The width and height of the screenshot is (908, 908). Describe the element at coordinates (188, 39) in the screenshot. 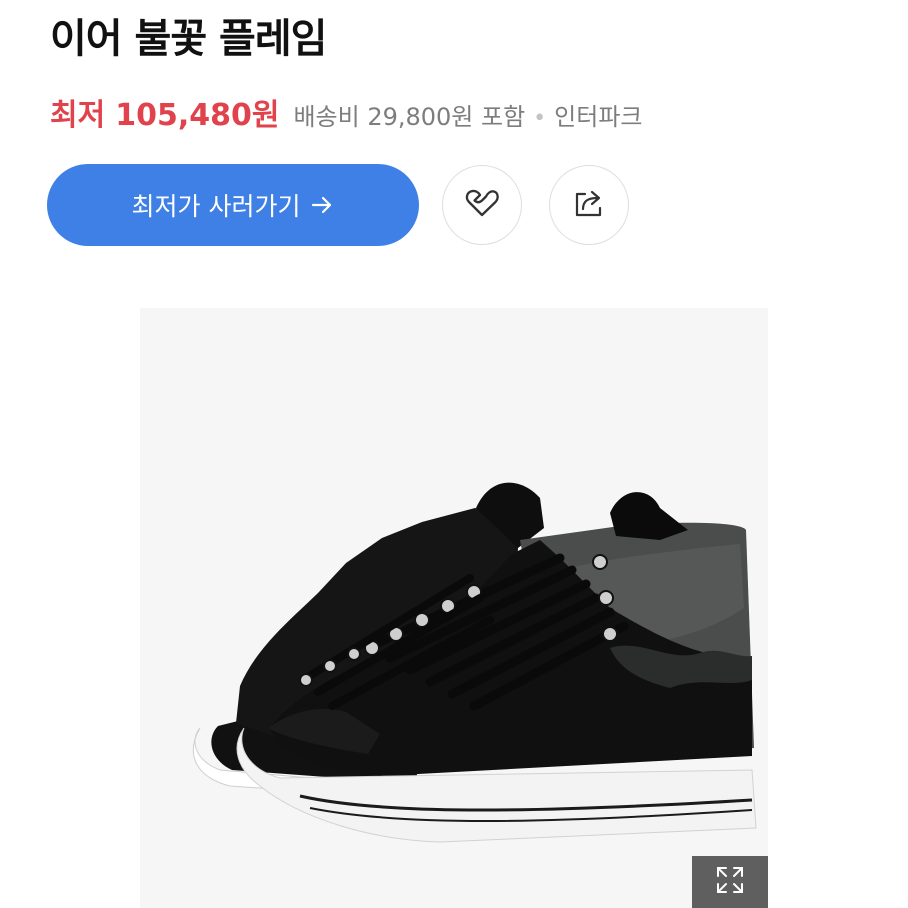

I see `product-title: 이어 불꽃 플레임` at that location.